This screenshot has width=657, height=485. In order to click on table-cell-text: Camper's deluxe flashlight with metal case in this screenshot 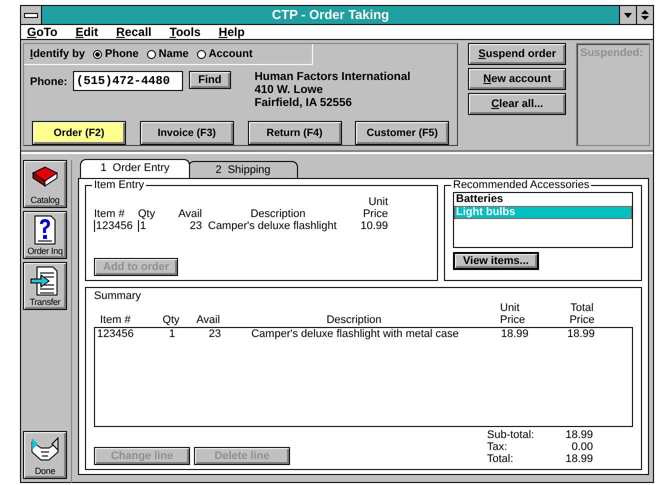, I will do `click(355, 334)`.